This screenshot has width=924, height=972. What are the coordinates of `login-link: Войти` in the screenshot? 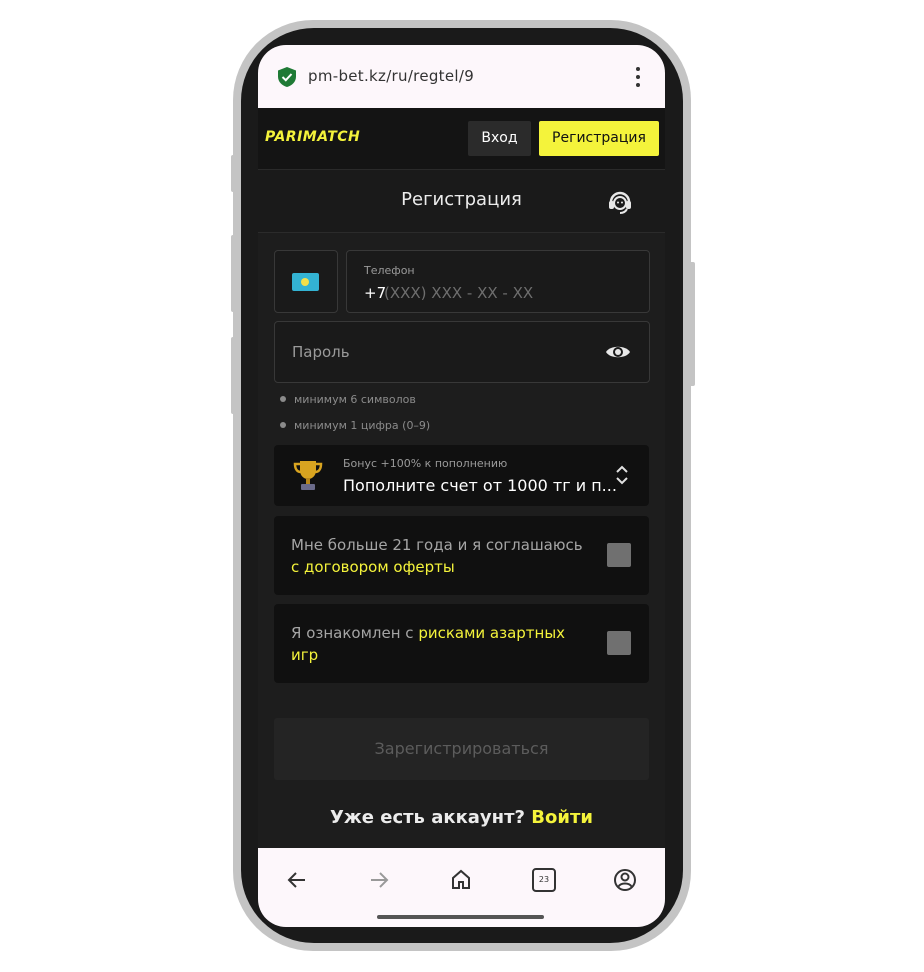 It's located at (562, 817).